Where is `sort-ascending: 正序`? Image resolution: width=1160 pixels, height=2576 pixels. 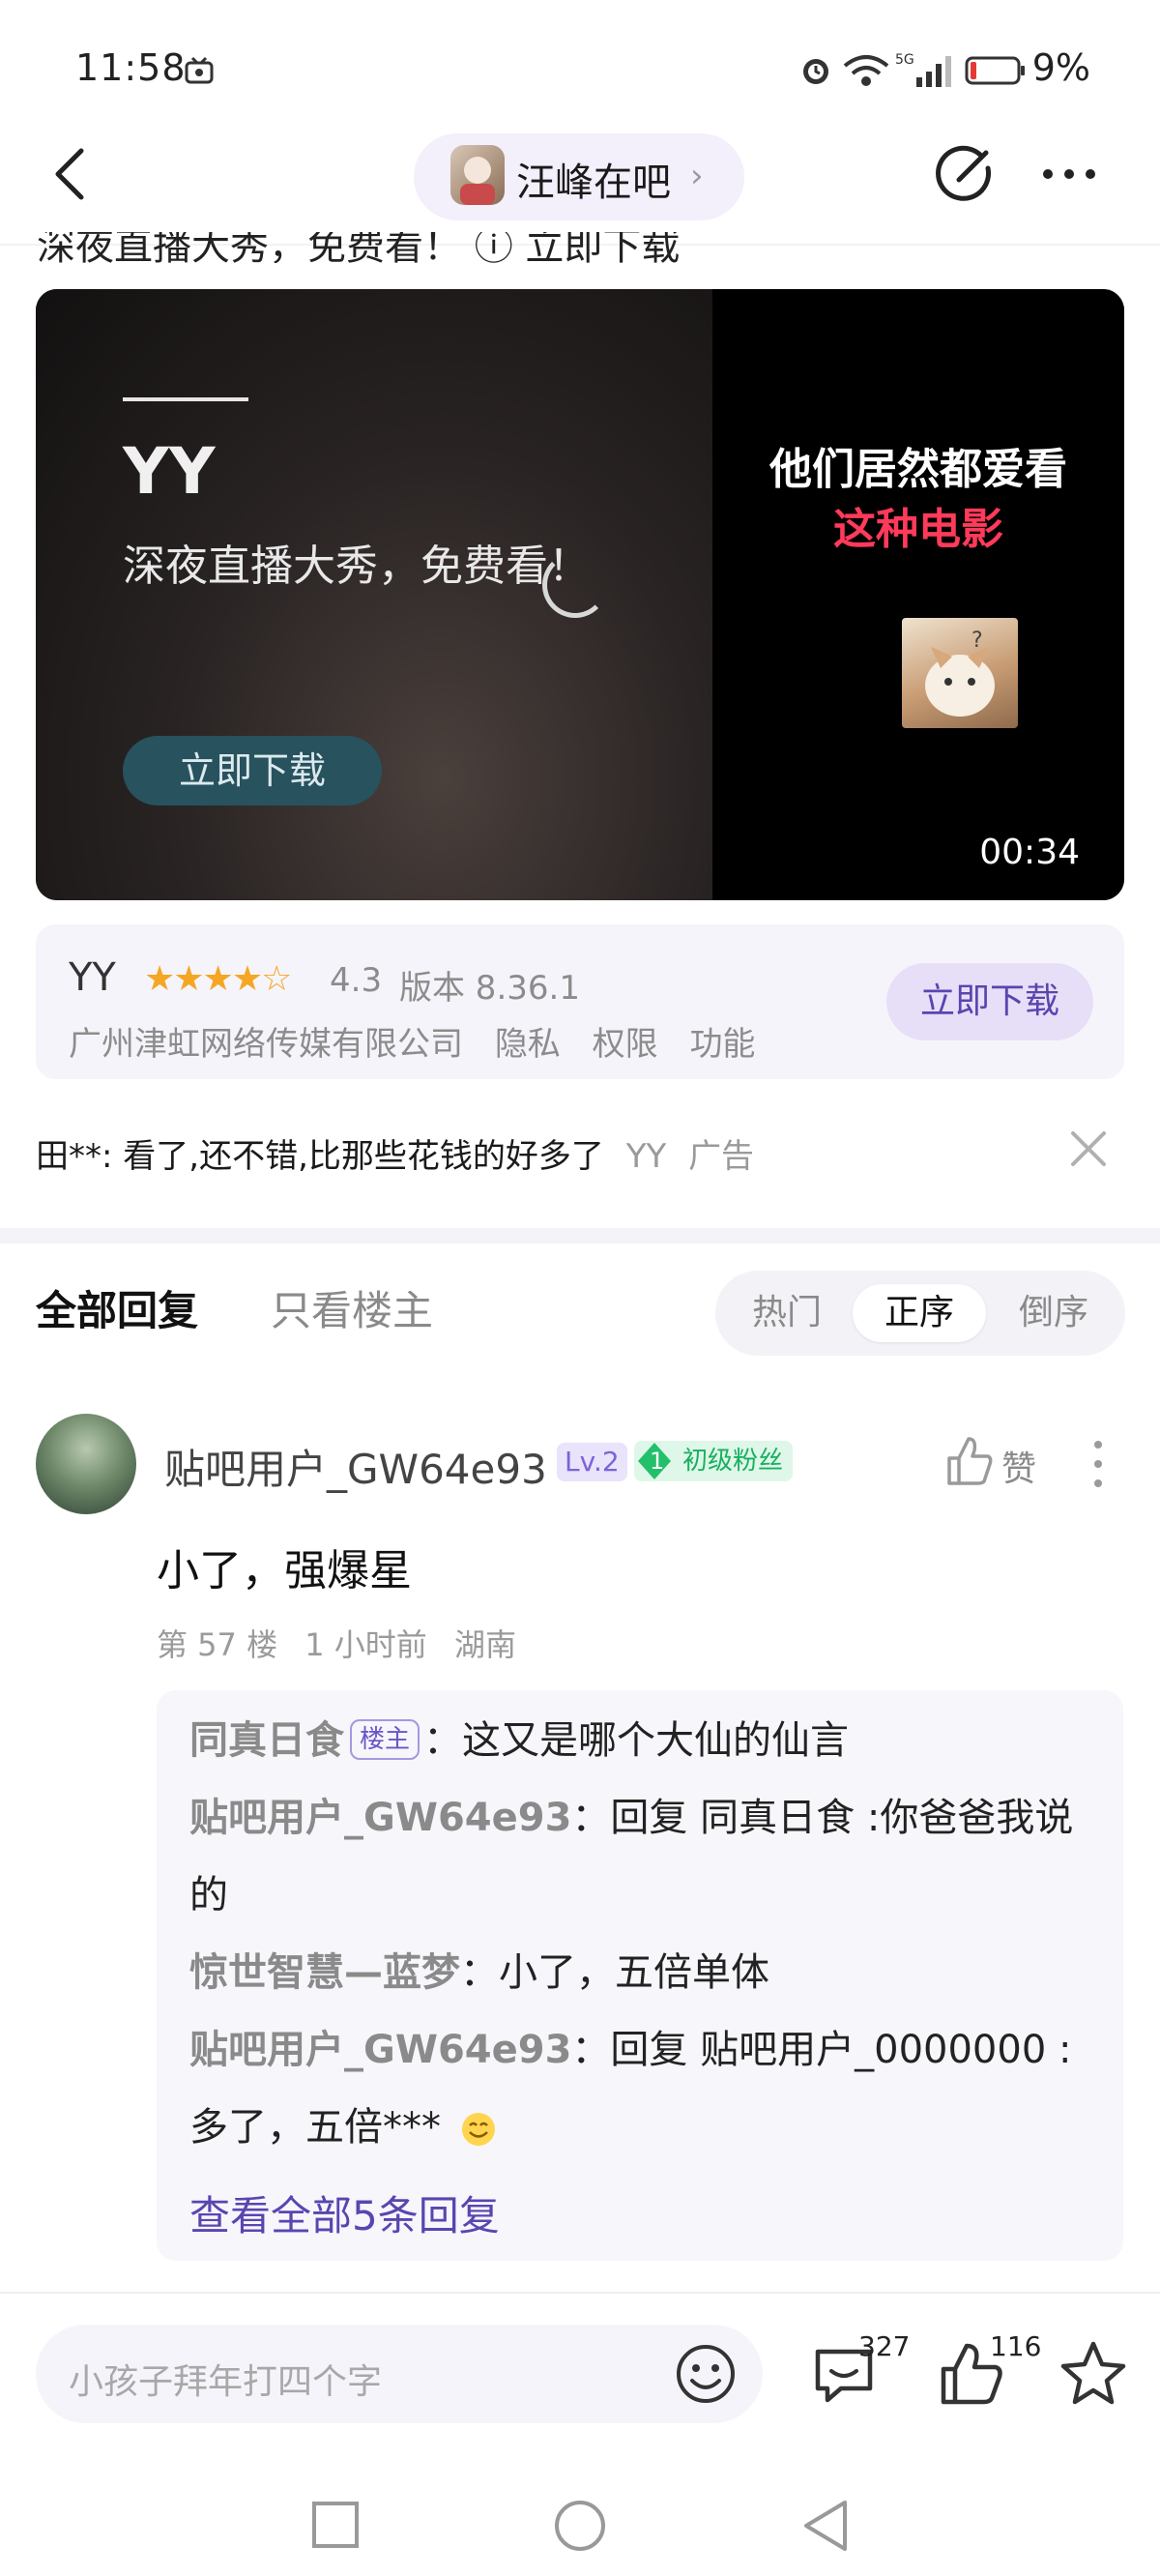
sort-ascending: 正序 is located at coordinates (919, 1313).